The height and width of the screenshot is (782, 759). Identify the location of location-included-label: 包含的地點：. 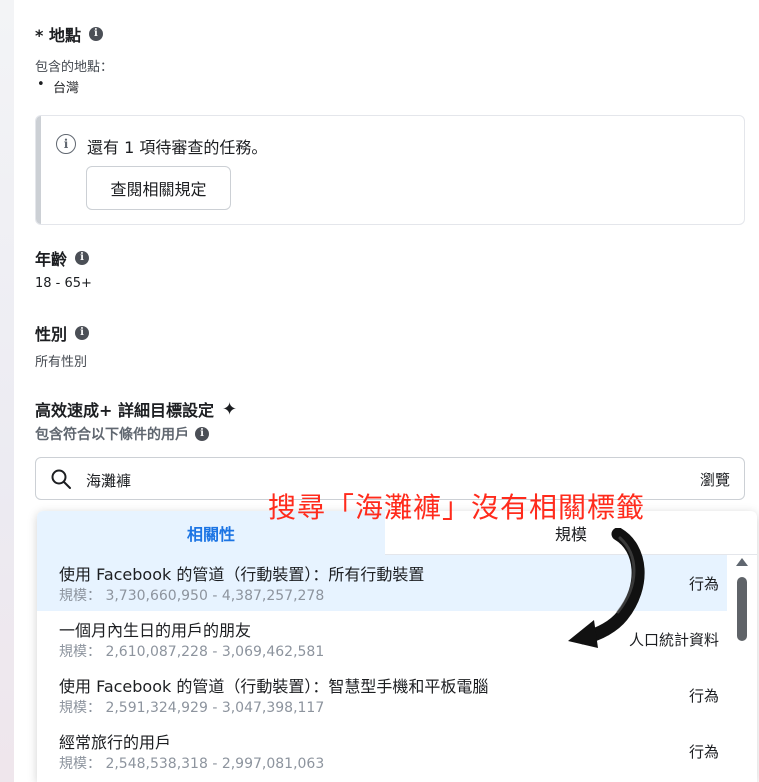
(74, 67).